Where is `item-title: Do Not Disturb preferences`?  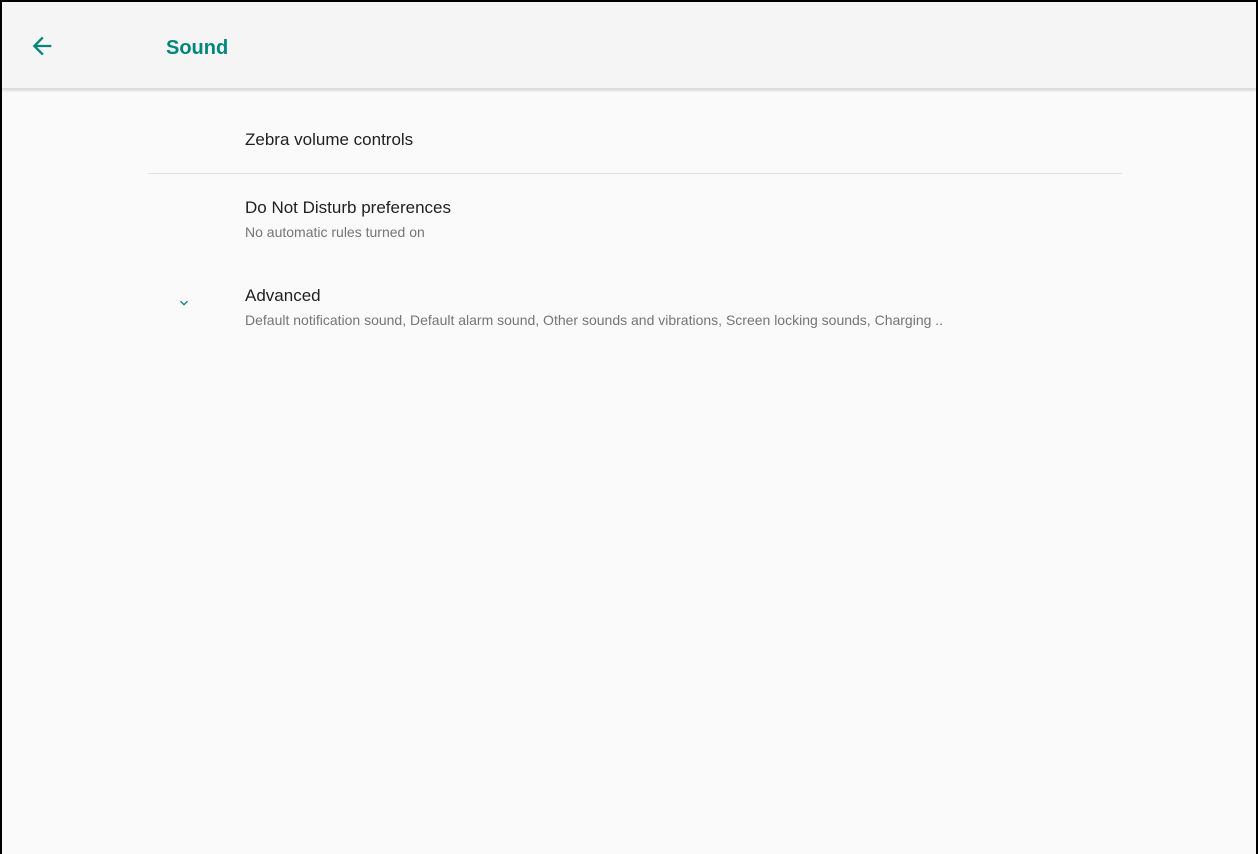 item-title: Do Not Disturb preferences is located at coordinates (348, 207).